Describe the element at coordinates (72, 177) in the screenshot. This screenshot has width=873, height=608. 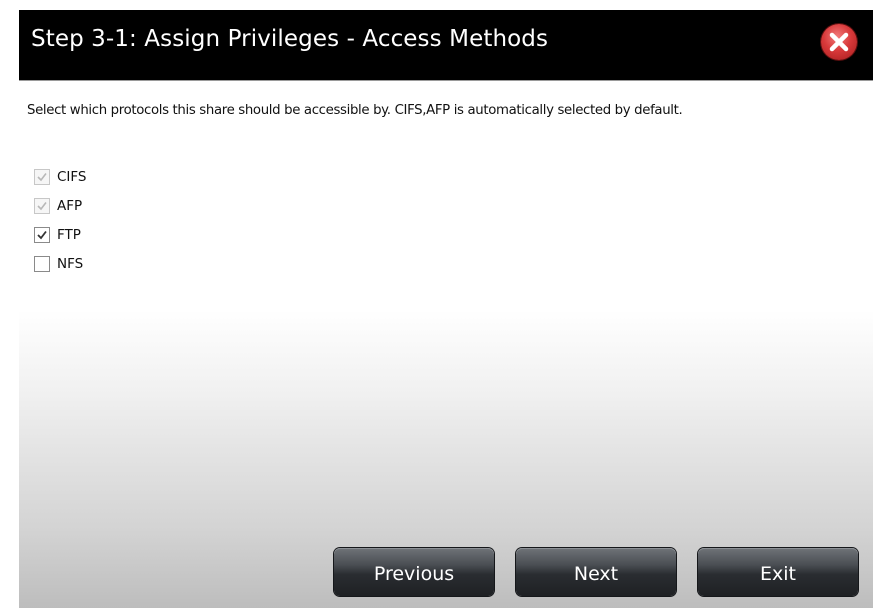
I see `cifs-label: CIFS` at that location.